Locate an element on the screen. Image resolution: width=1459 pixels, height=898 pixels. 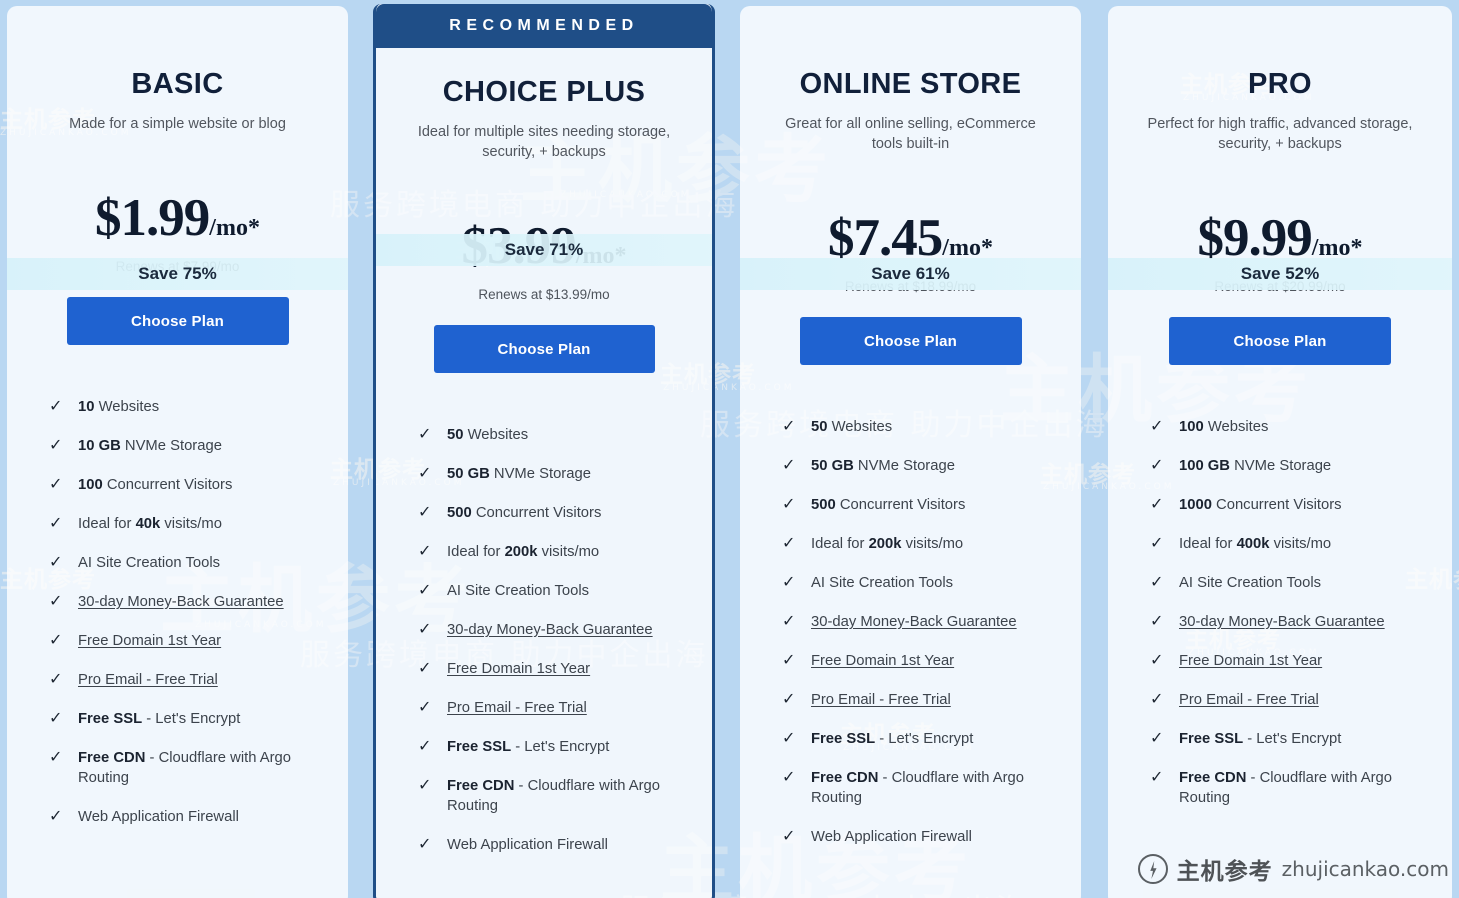
feature-text: 10 GB NVMe Storage is located at coordinates (150, 446).